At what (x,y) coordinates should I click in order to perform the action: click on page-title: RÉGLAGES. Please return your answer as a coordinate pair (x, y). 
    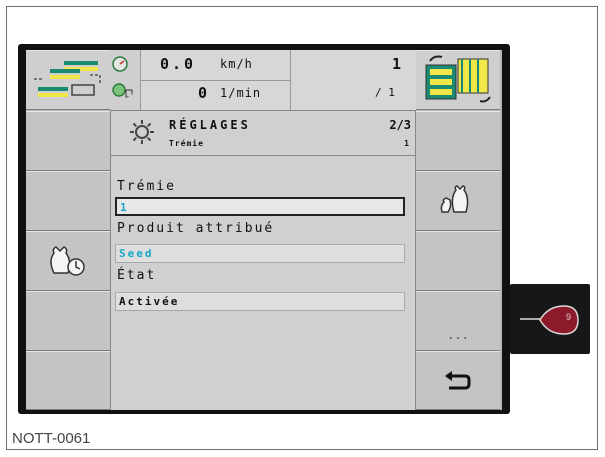
    Looking at the image, I should click on (210, 125).